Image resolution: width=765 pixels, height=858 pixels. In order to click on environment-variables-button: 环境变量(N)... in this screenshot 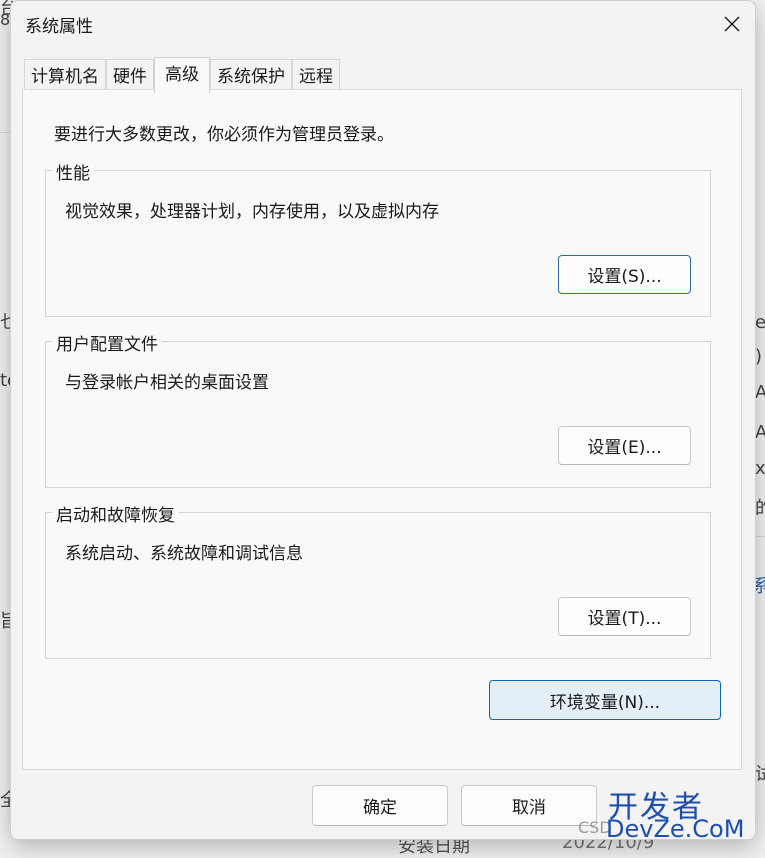, I will do `click(605, 700)`.